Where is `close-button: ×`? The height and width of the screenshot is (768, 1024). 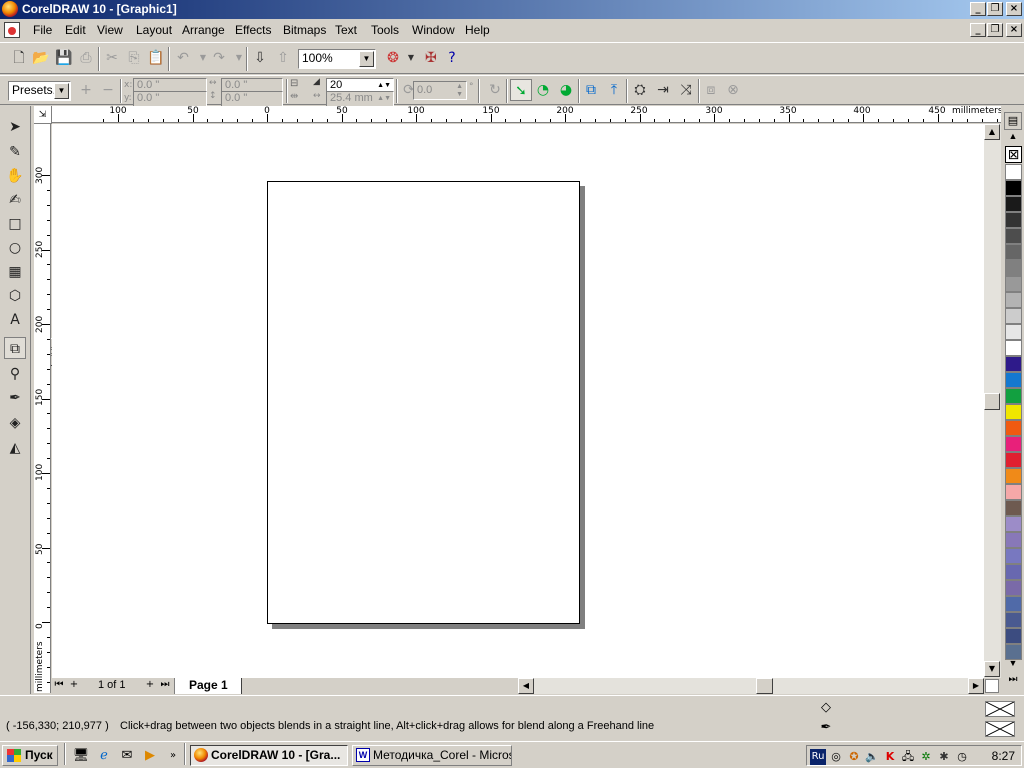 close-button: × is located at coordinates (1014, 9).